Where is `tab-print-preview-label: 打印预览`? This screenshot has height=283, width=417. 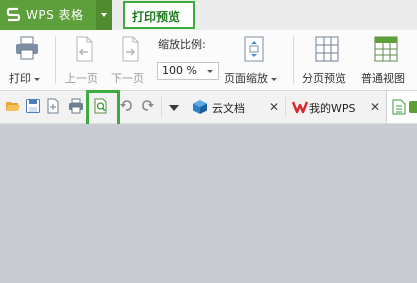 tab-print-preview-label: 打印预览 is located at coordinates (156, 17).